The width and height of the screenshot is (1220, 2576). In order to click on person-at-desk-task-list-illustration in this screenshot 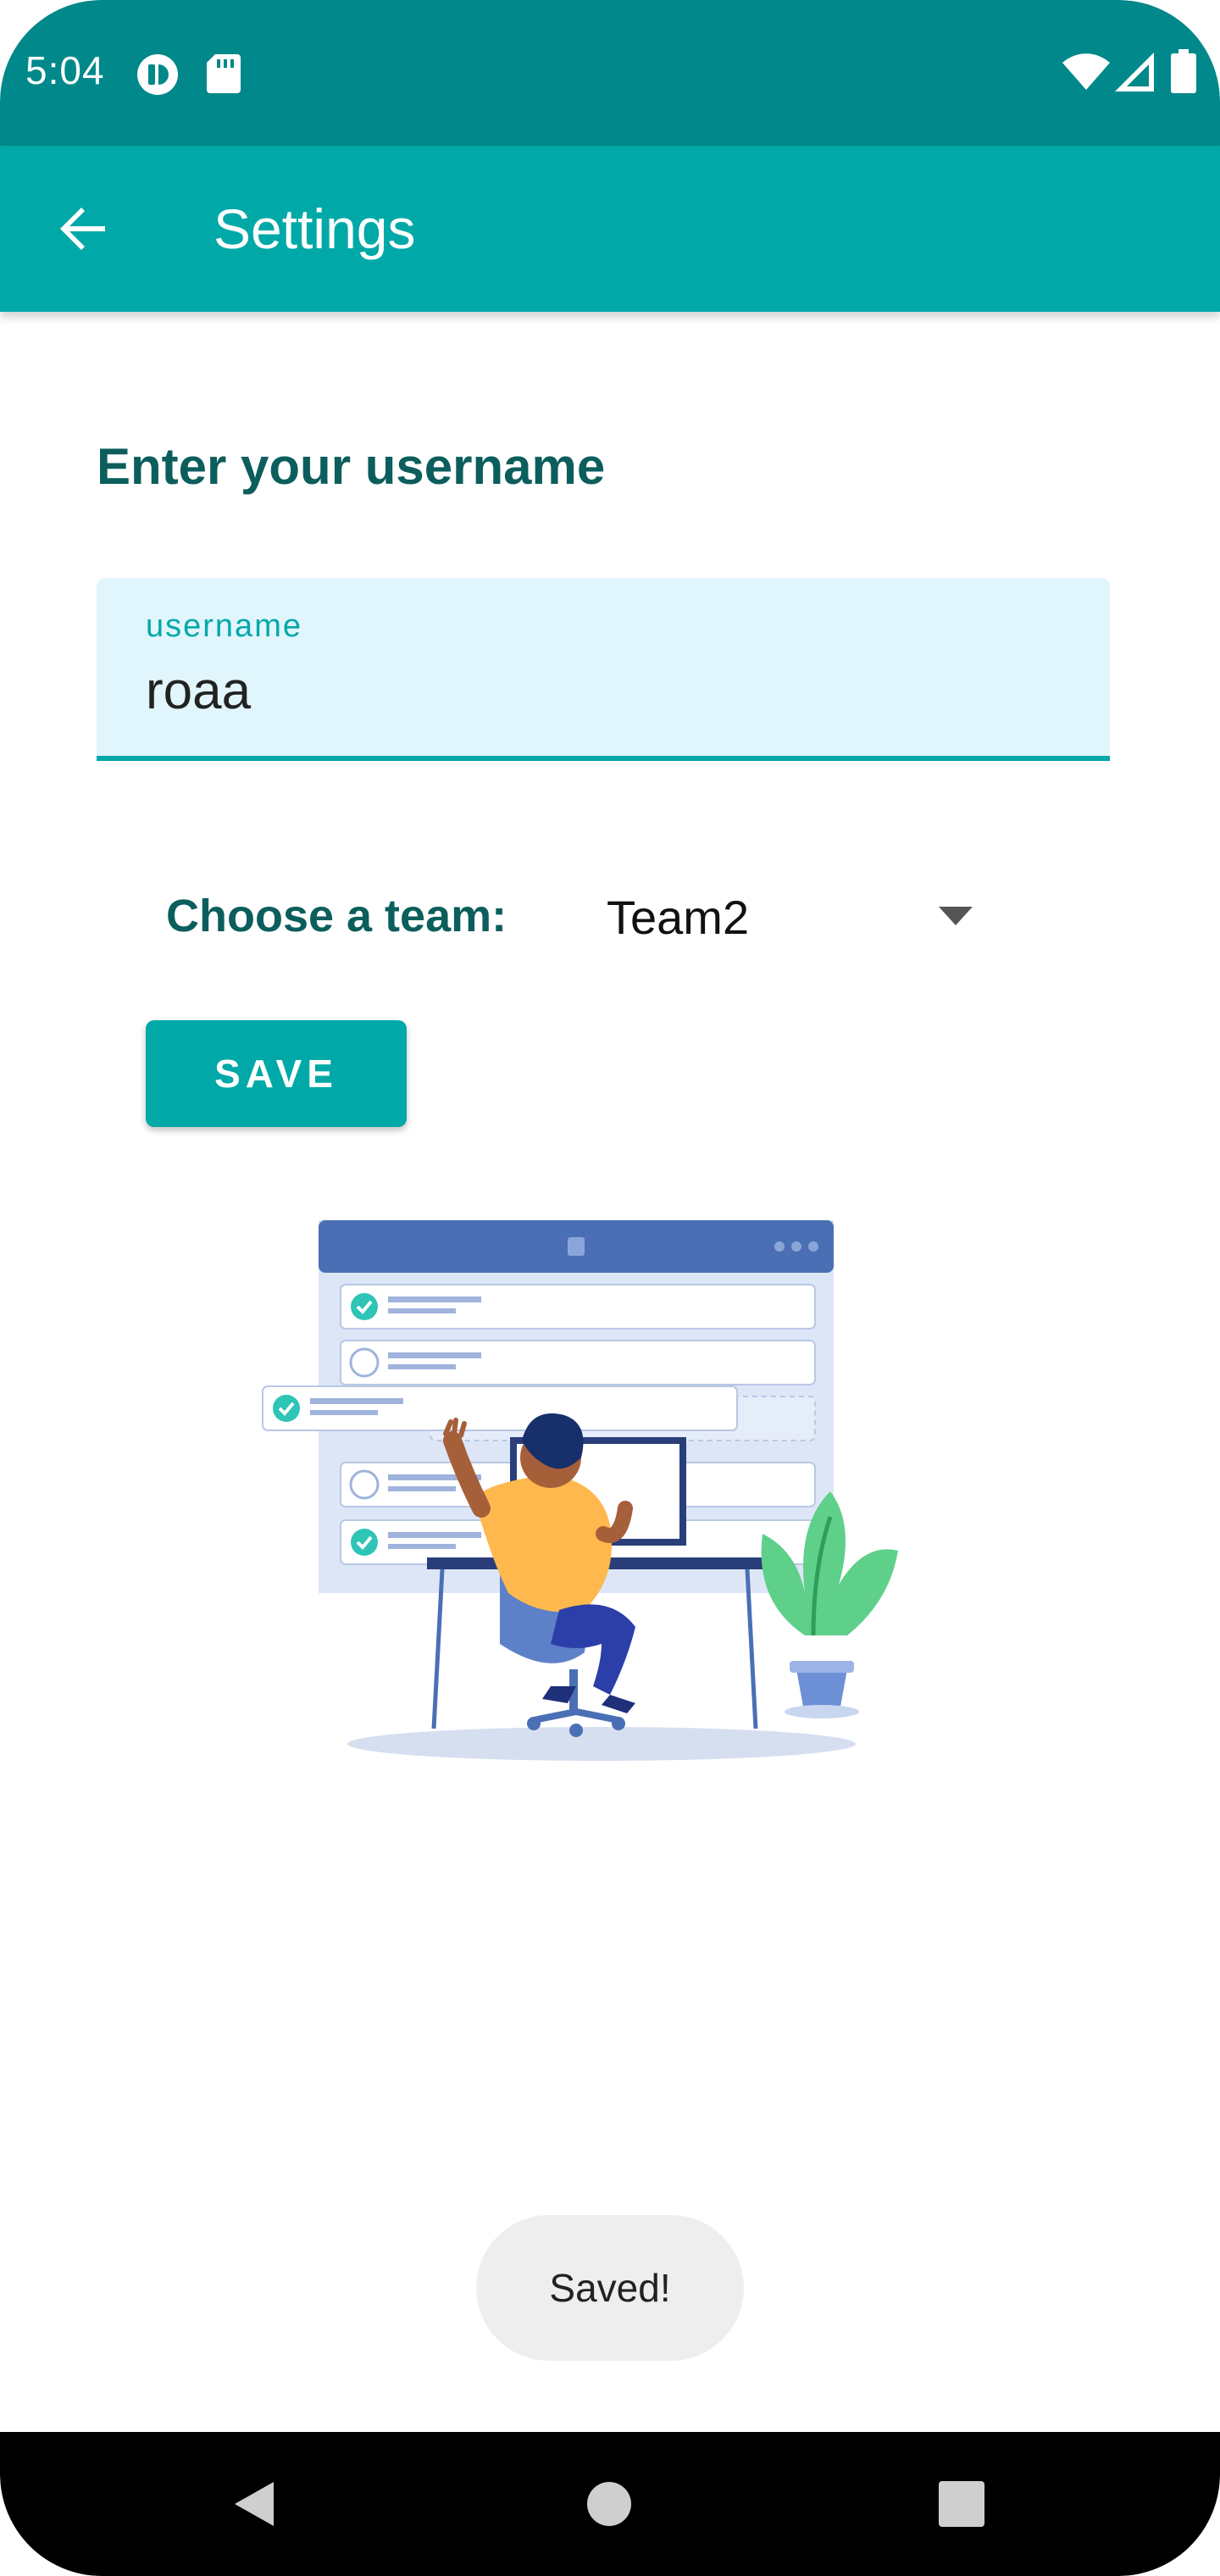, I will do `click(601, 1491)`.